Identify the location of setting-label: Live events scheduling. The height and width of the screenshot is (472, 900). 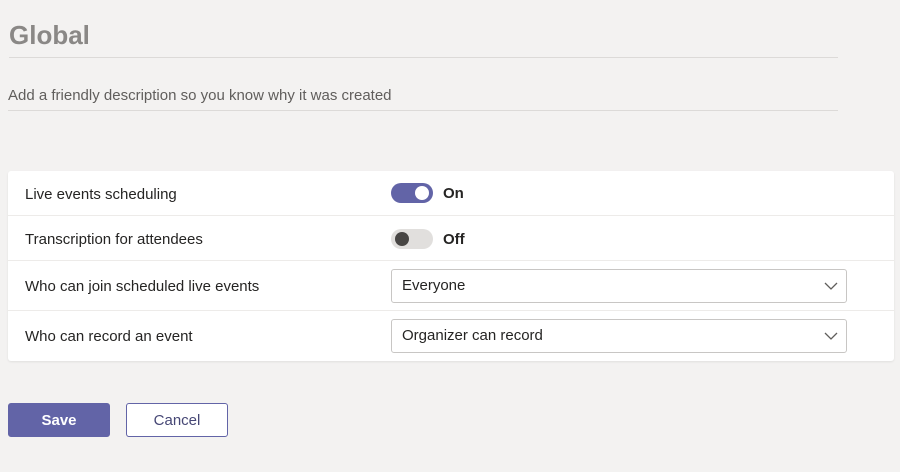
(101, 194).